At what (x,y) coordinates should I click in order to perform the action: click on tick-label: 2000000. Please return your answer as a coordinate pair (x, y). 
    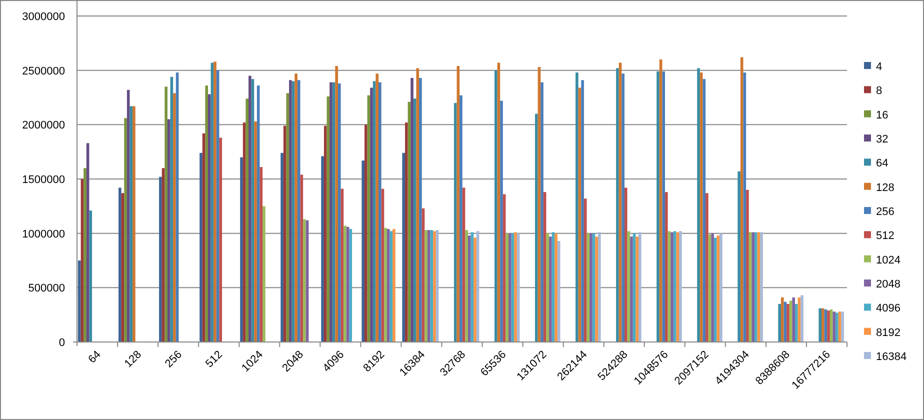
    Looking at the image, I should click on (43, 126).